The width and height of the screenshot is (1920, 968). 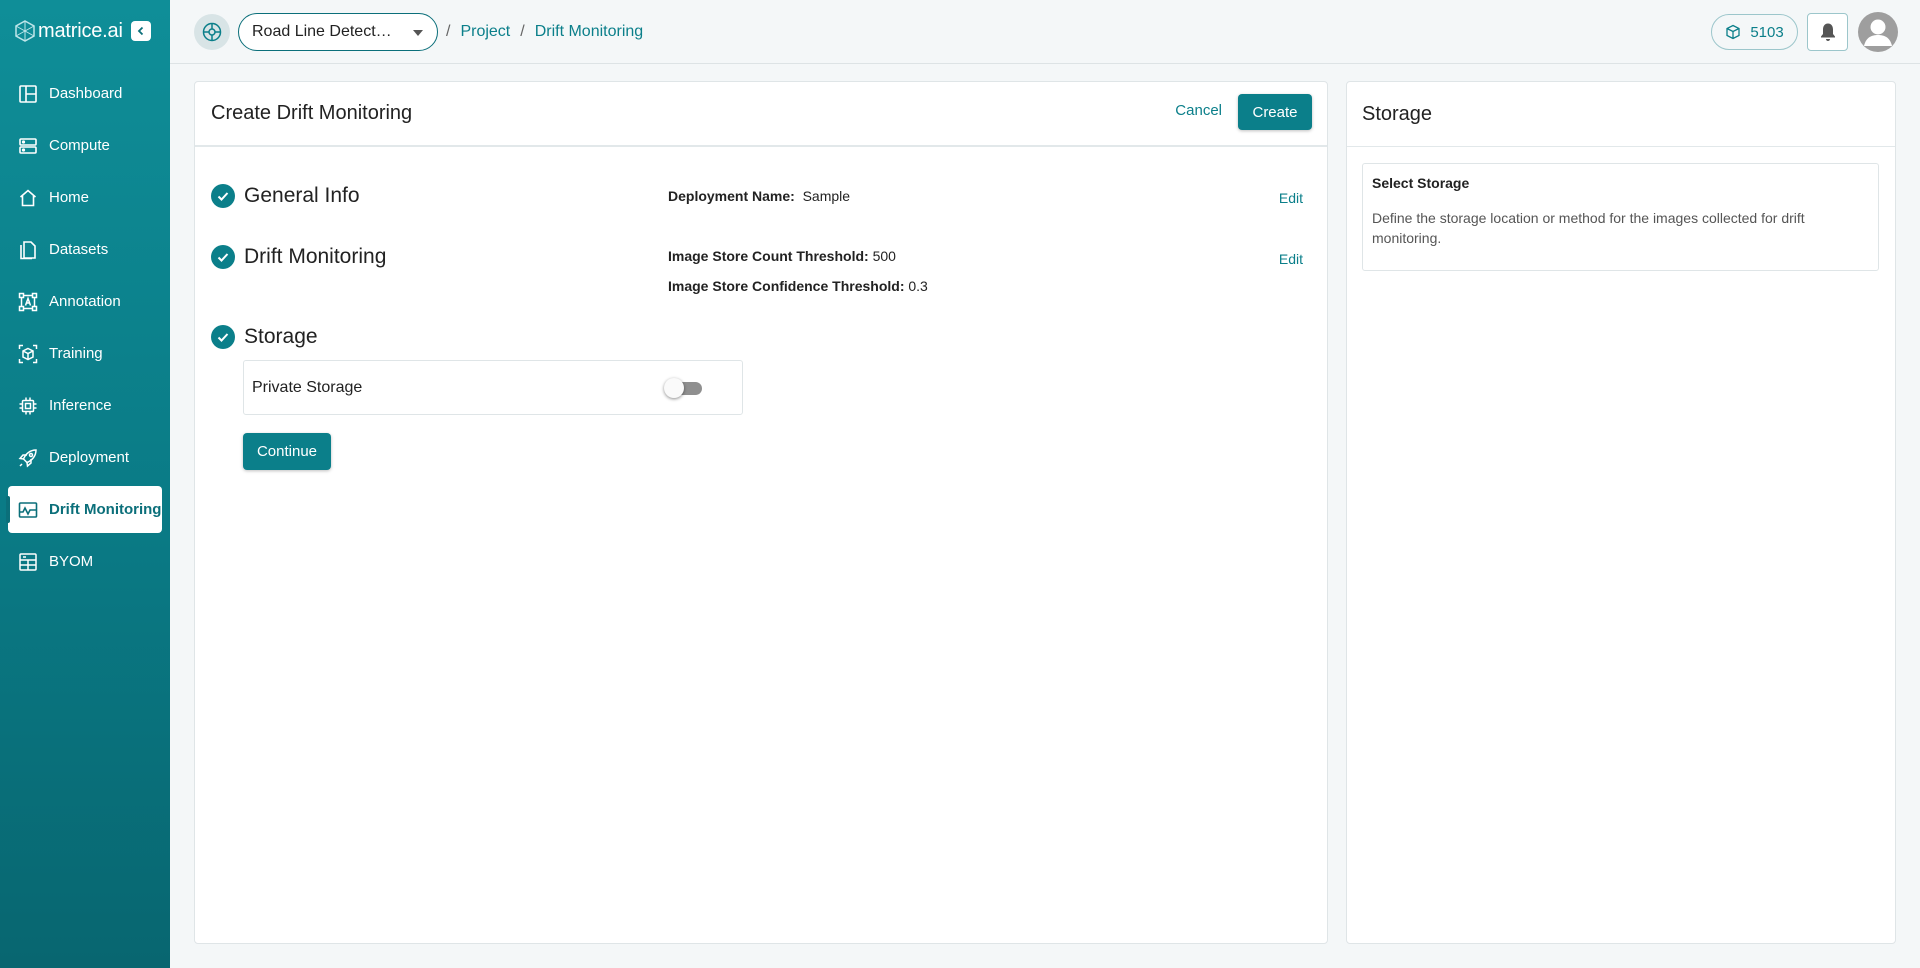 What do you see at coordinates (826, 196) in the screenshot?
I see `deployment-name-value: Sample` at bounding box center [826, 196].